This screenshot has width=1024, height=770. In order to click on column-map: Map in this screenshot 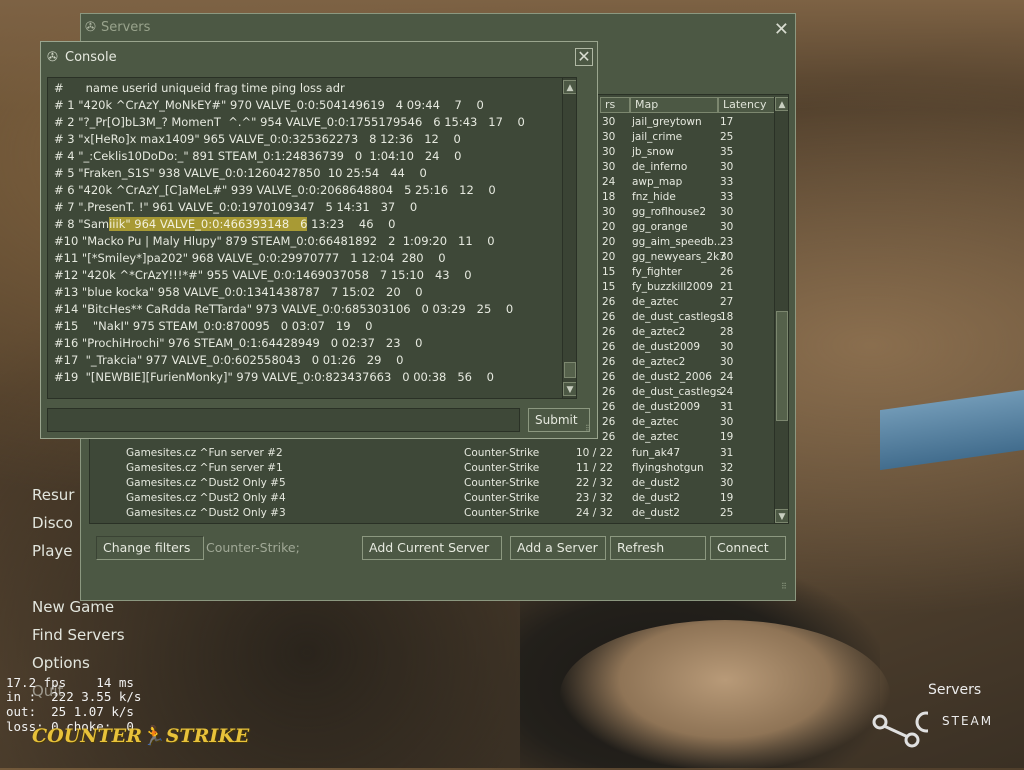, I will do `click(674, 105)`.